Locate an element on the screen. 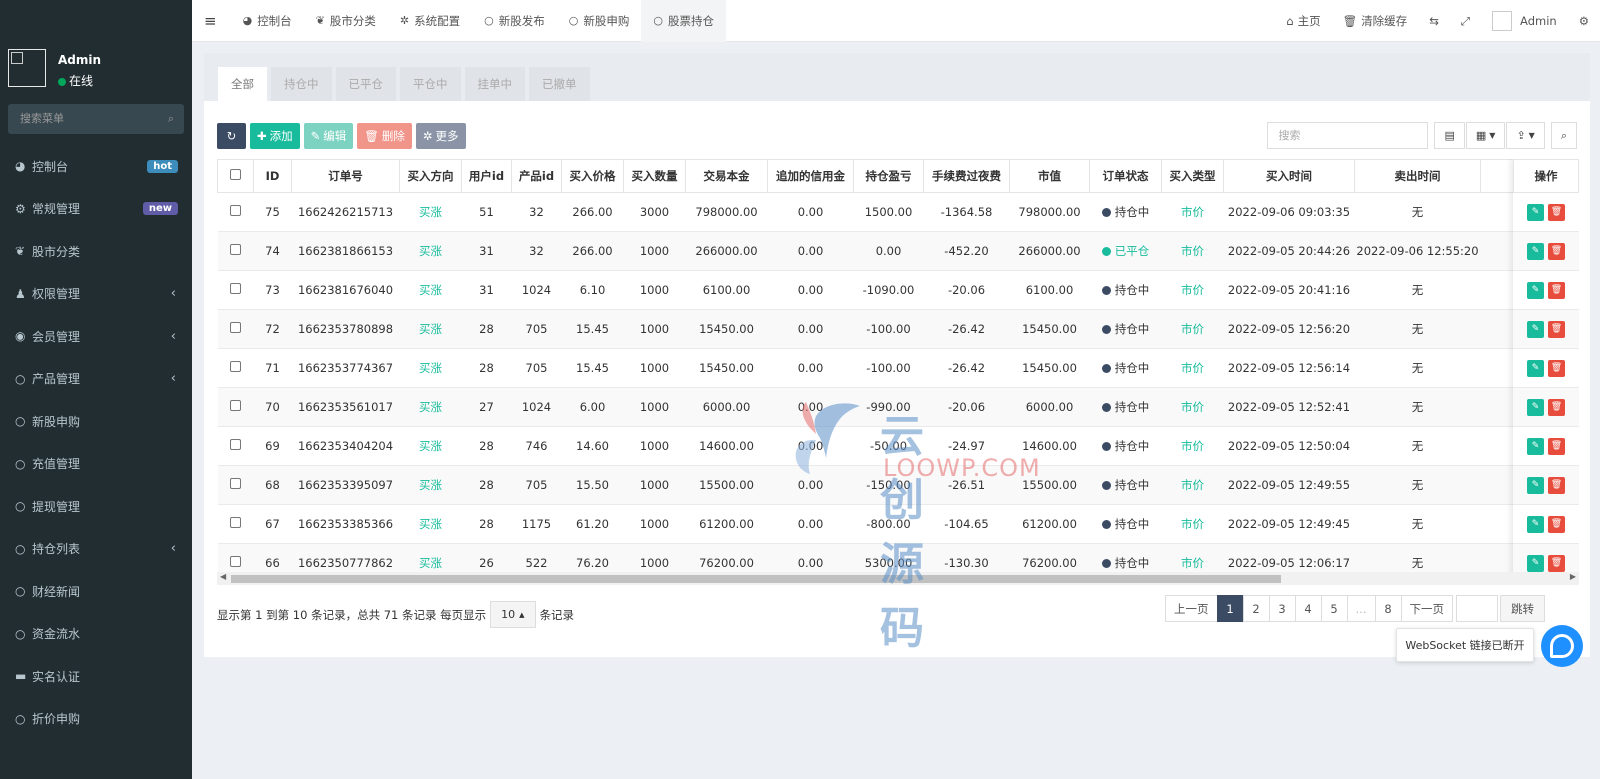  admin-menu: Admin is located at coordinates (1524, 21).